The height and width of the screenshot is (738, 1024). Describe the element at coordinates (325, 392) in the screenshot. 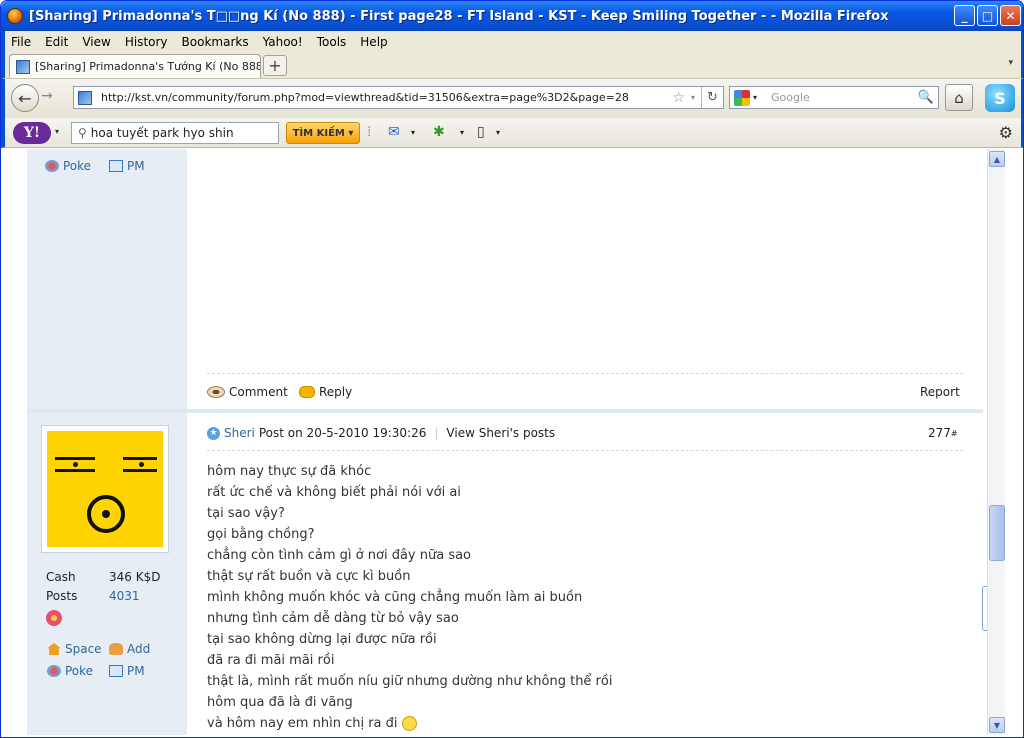

I see `reply-button: Reply` at that location.